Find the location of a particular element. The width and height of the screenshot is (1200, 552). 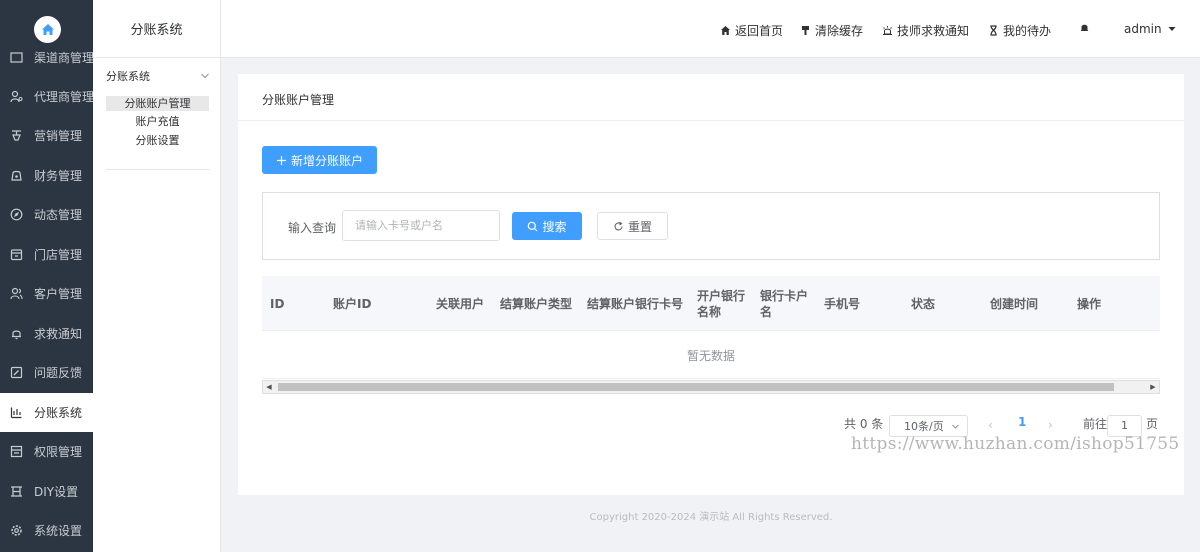

tech-alert-label: 技师求救通知 is located at coordinates (933, 31).